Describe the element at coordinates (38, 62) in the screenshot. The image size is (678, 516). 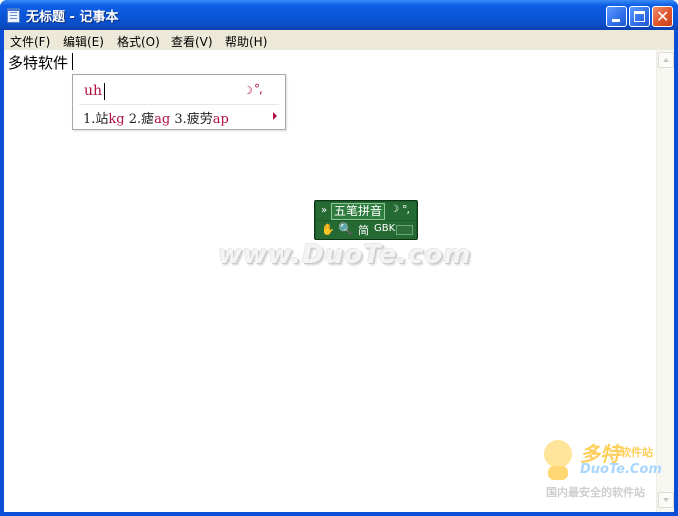
I see `editor-content: 多特软件` at that location.